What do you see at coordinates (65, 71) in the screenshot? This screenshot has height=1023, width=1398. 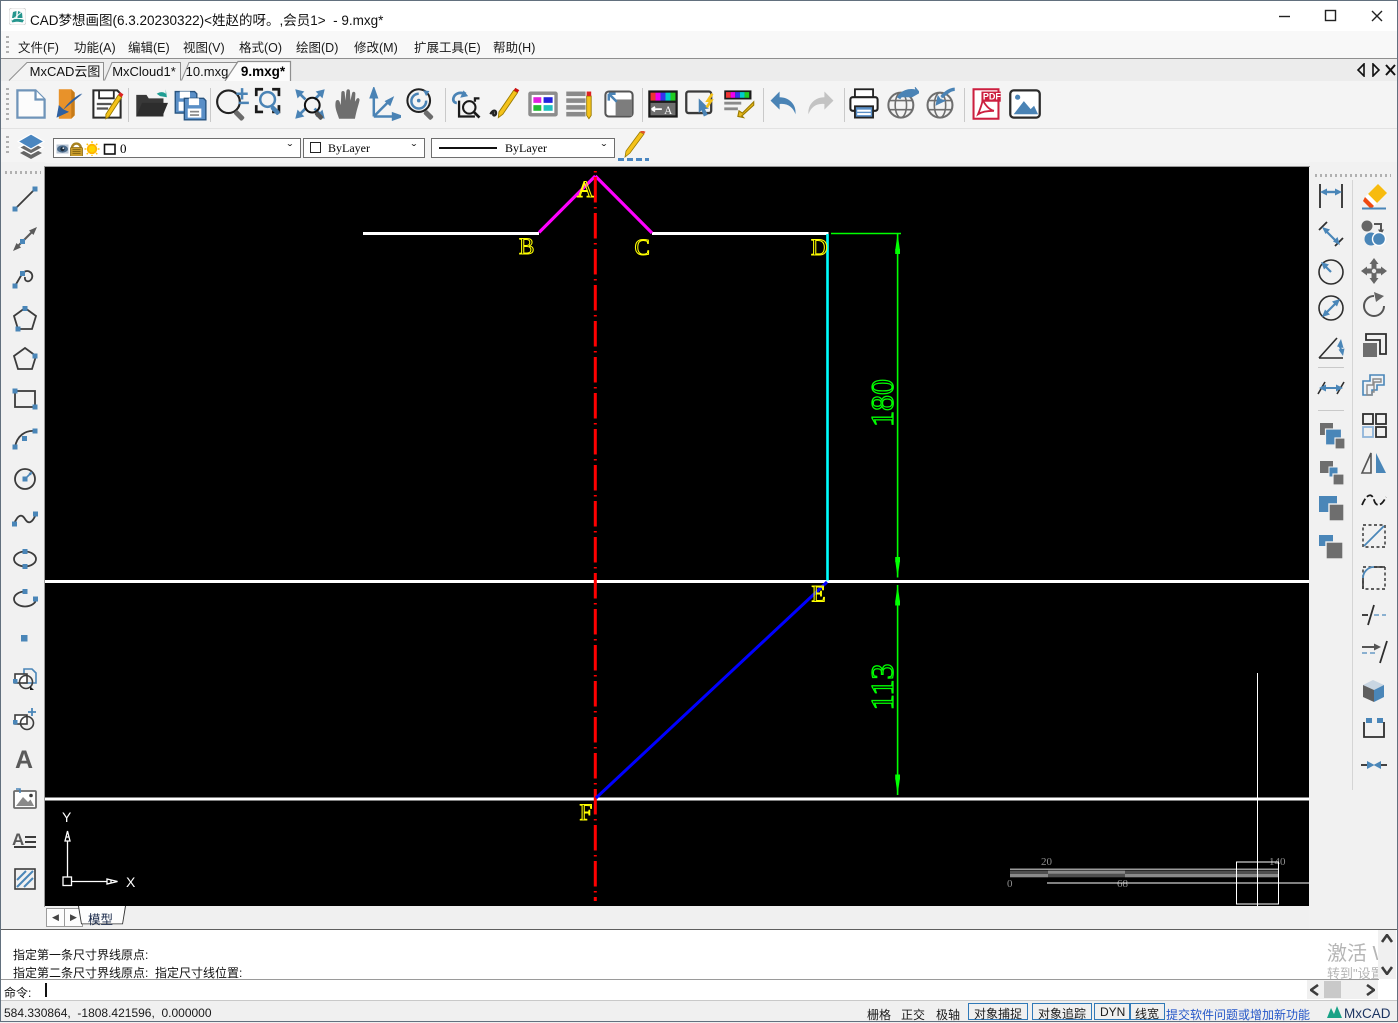 I see `svg-text: MxCAD云图` at bounding box center [65, 71].